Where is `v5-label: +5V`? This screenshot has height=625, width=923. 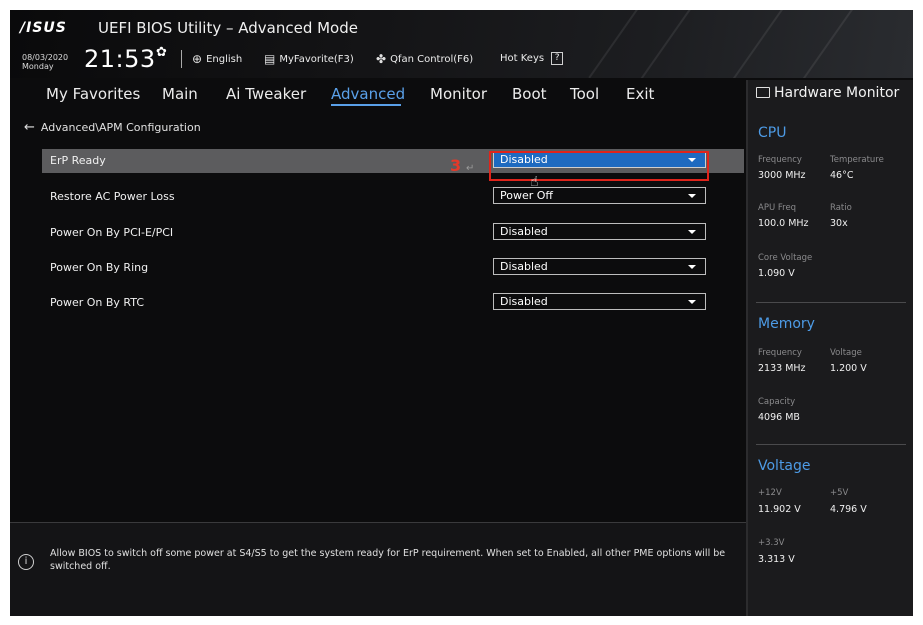
v5-label: +5V is located at coordinates (839, 493).